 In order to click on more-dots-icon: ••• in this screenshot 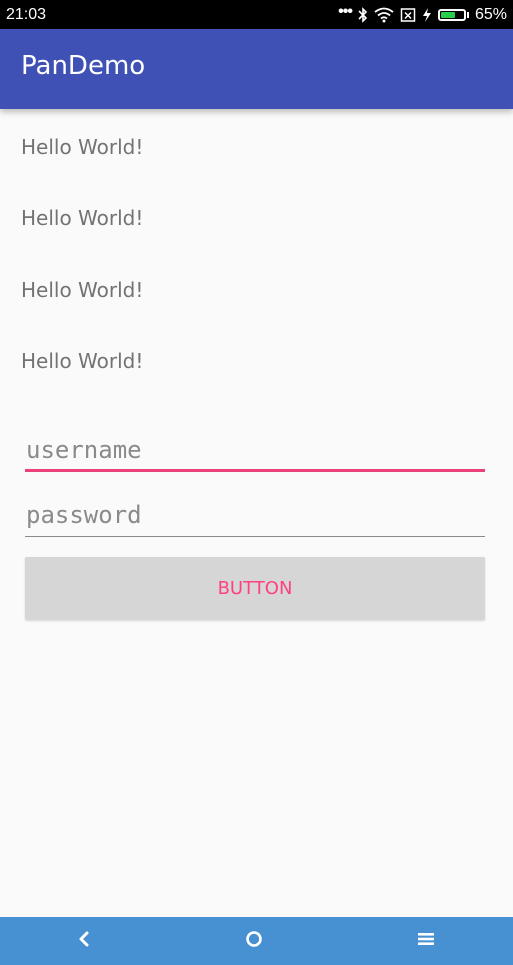, I will do `click(345, 11)`.